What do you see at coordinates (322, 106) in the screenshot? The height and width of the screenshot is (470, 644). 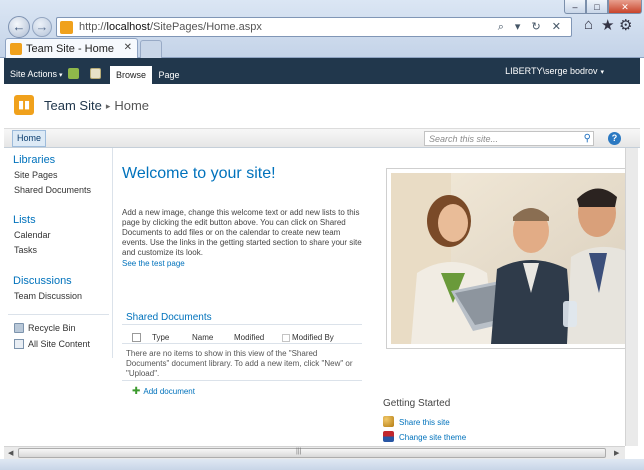 I see `title-area: ▮▮ Team Site ▸ Home` at bounding box center [322, 106].